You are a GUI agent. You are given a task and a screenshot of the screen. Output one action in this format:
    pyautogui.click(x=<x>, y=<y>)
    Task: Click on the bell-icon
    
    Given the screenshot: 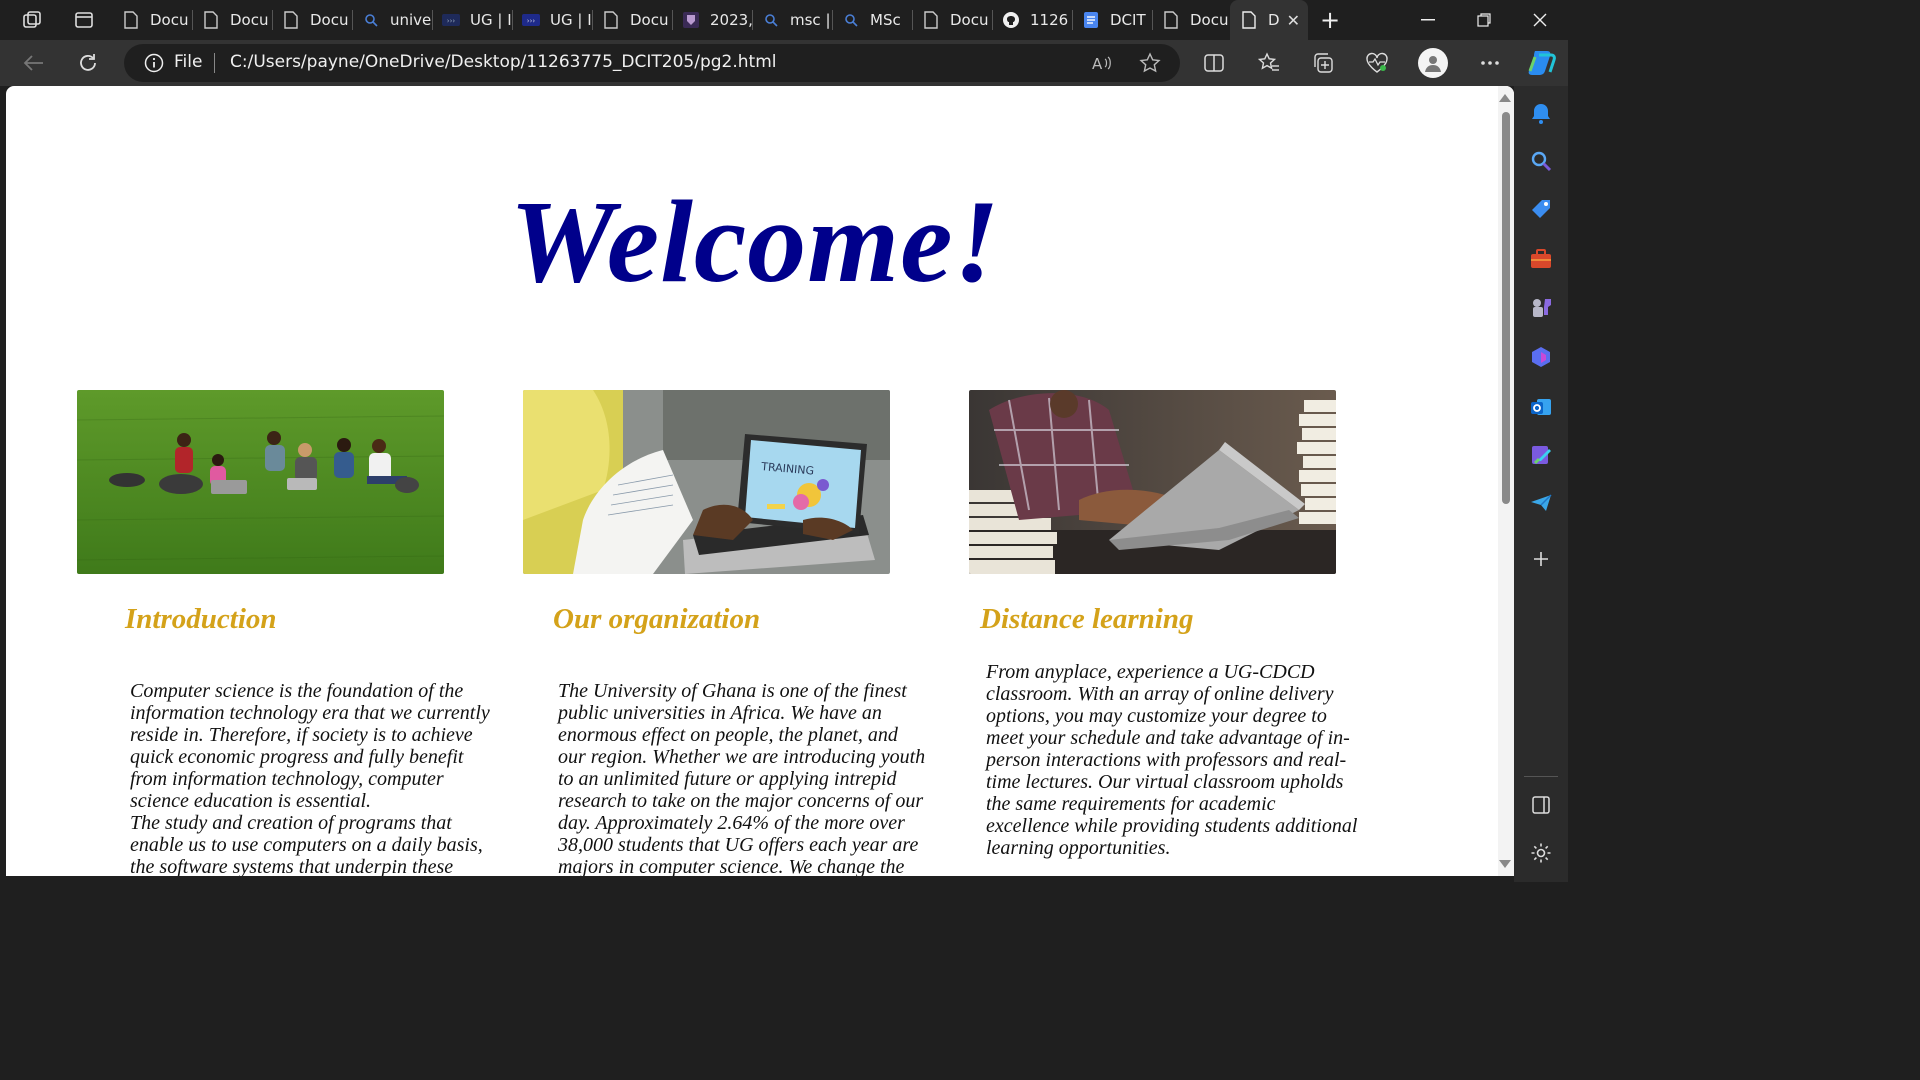 What is the action you would take?
    pyautogui.click(x=1541, y=113)
    